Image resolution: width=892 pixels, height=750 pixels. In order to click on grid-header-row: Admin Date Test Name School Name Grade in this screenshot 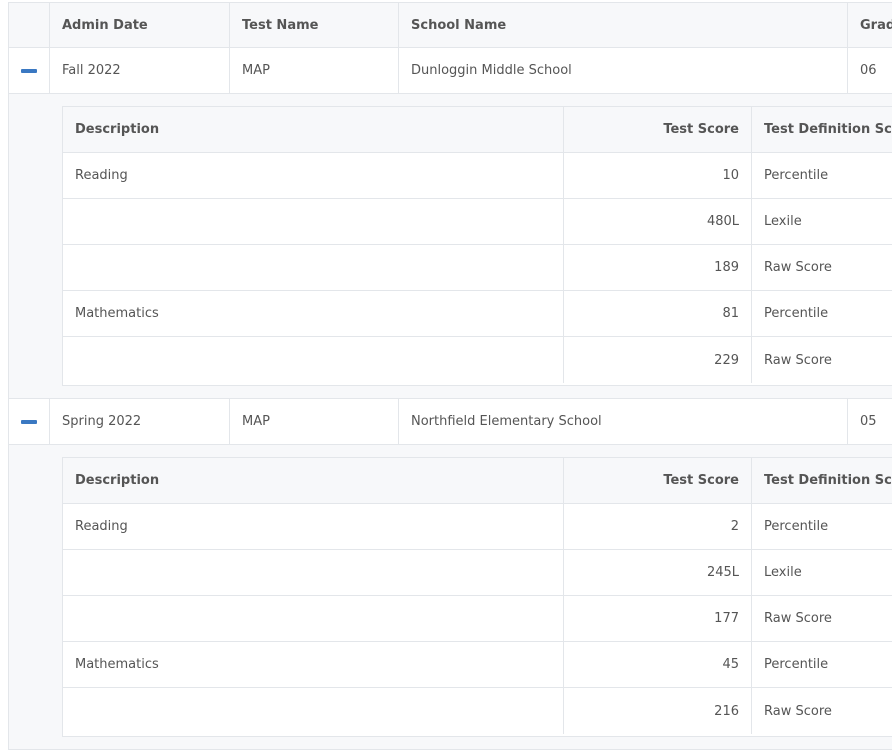, I will do `click(450, 25)`.